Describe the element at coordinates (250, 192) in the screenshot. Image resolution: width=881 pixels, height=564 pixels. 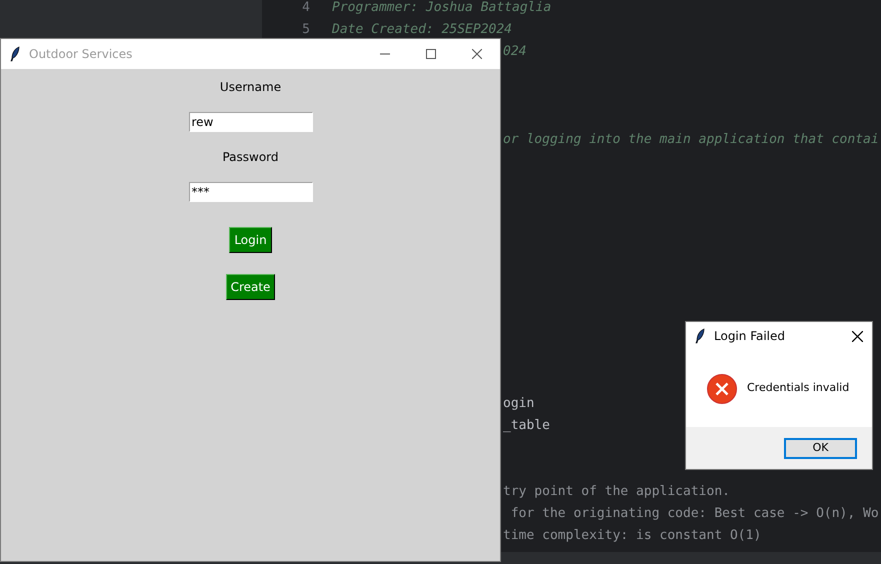
I see `input-field: ***` at that location.